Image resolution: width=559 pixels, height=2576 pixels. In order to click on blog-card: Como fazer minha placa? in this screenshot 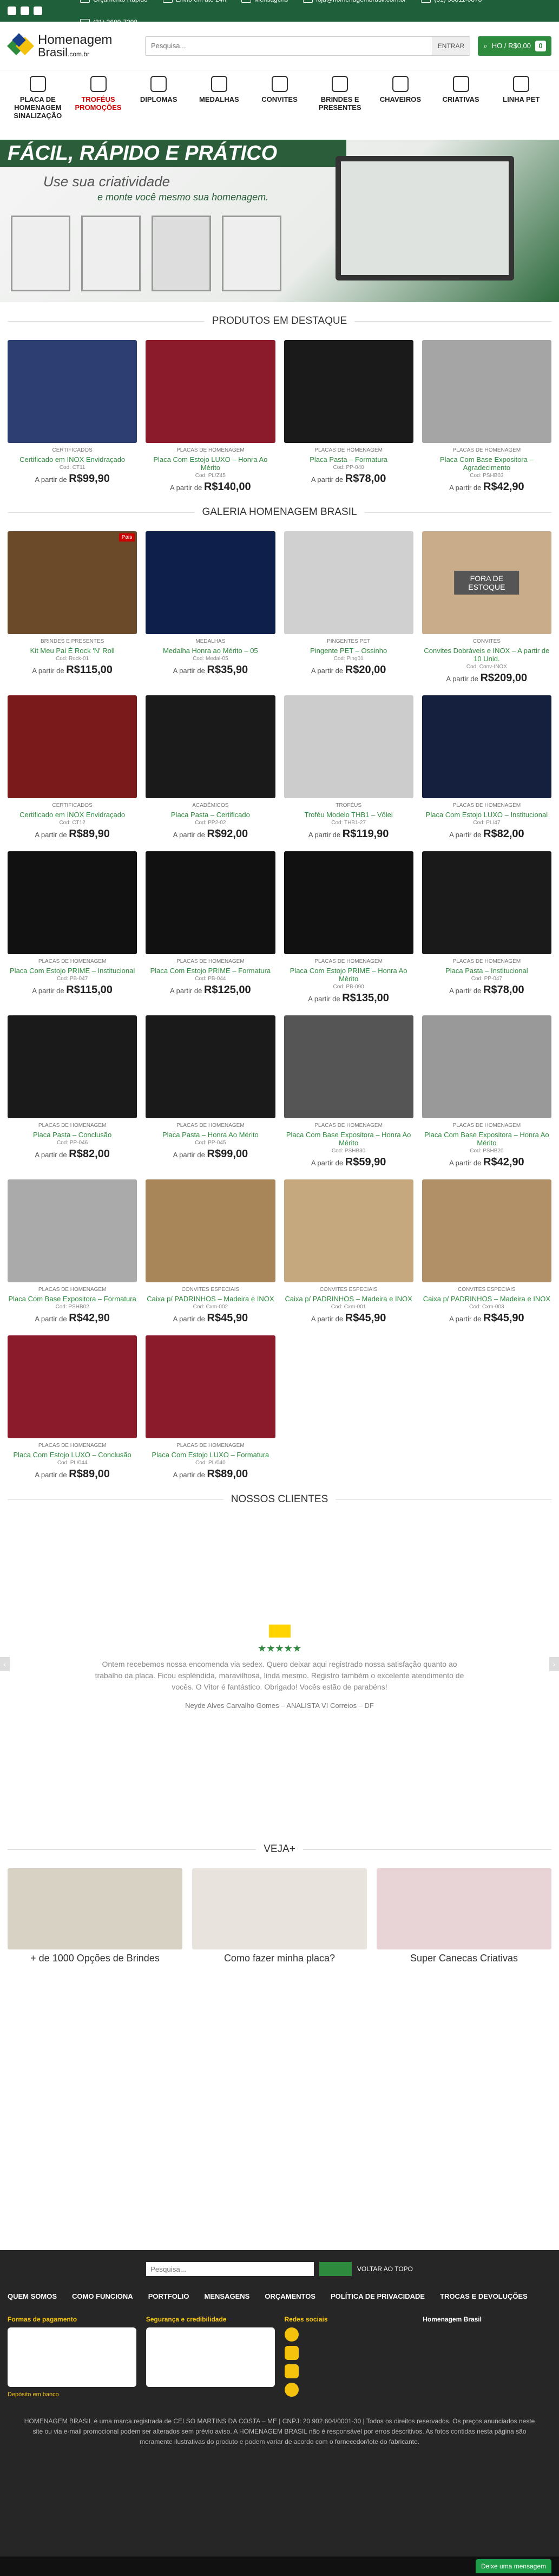, I will do `click(279, 1916)`.